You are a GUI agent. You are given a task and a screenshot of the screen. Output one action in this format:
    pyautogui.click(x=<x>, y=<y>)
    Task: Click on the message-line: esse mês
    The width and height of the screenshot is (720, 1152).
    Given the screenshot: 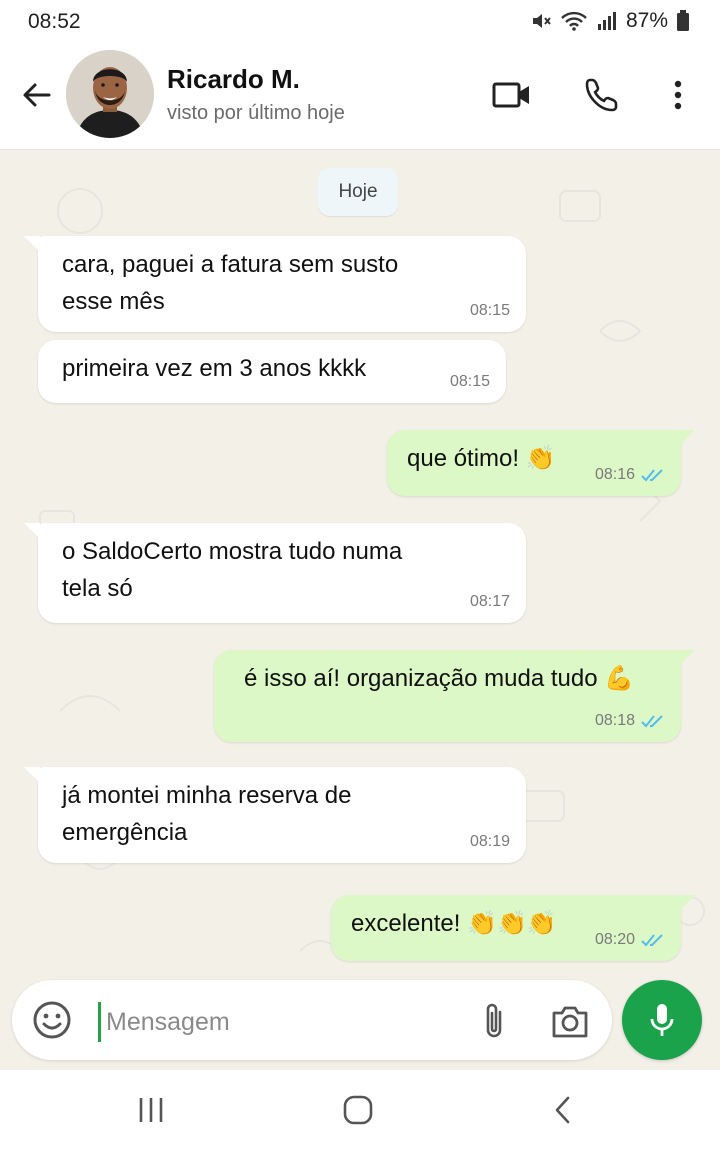 What is the action you would take?
    pyautogui.click(x=113, y=301)
    